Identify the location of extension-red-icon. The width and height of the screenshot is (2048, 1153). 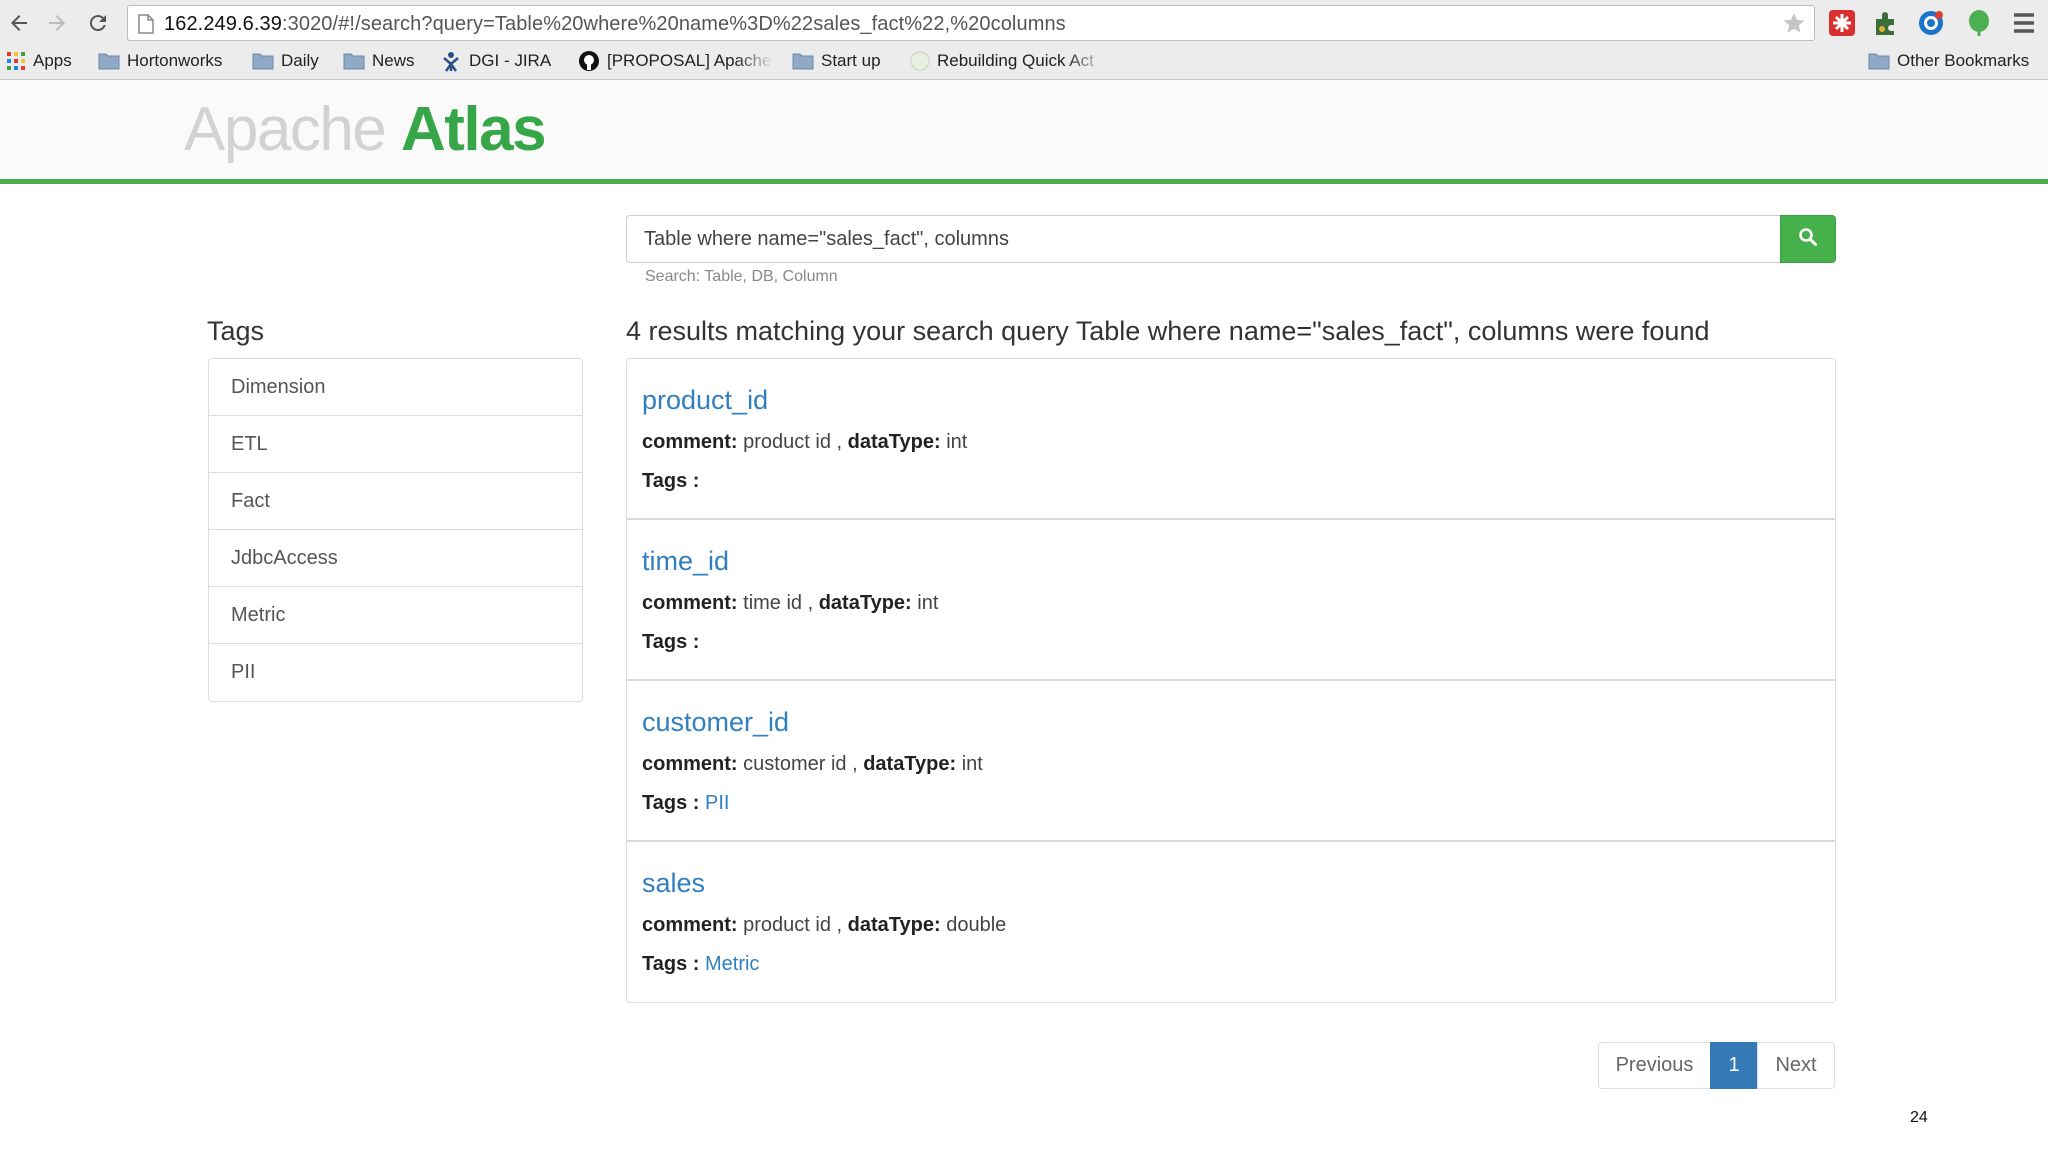
(1842, 23).